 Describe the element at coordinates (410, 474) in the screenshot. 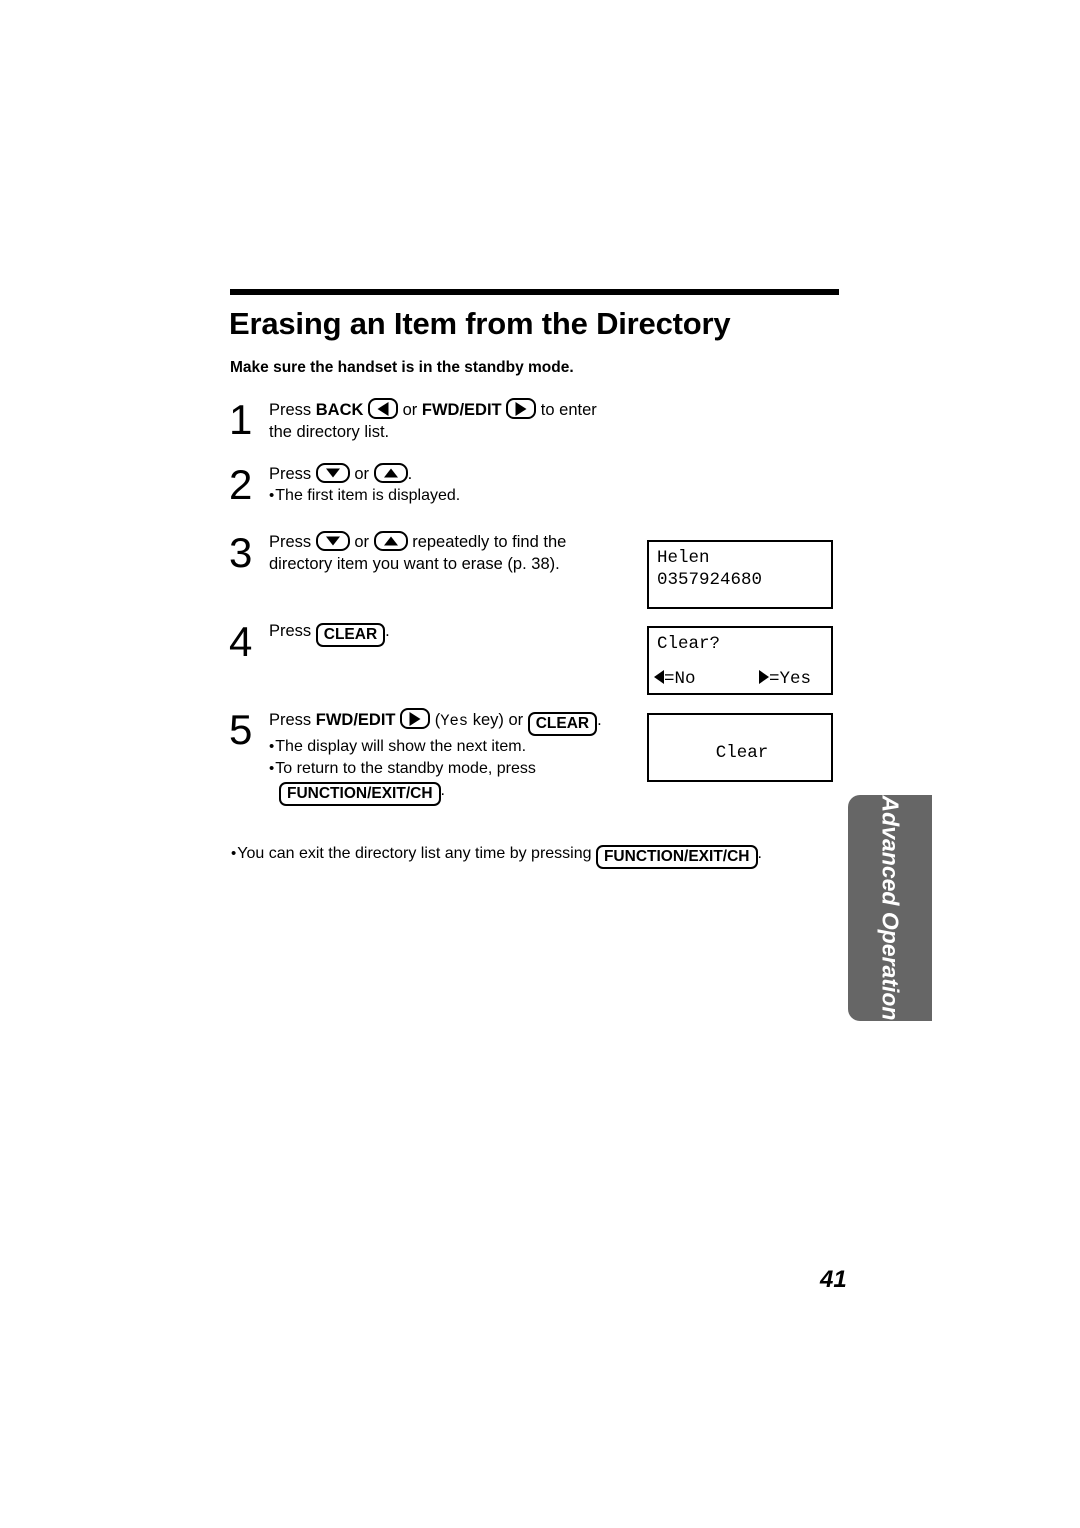

I see `step-2-tail: .` at that location.